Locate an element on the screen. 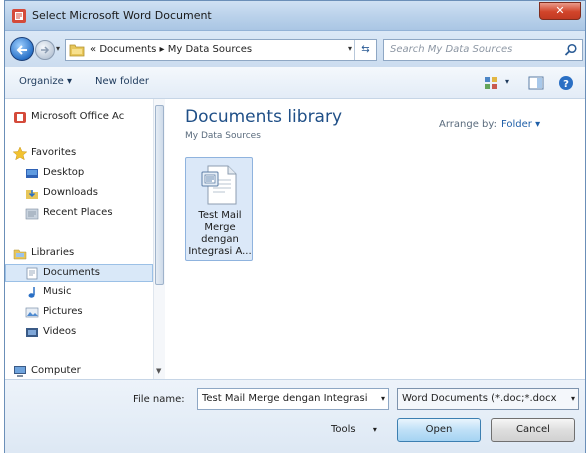 The width and height of the screenshot is (586, 453). sidebar-item-desktop: Desktop is located at coordinates (79, 174).